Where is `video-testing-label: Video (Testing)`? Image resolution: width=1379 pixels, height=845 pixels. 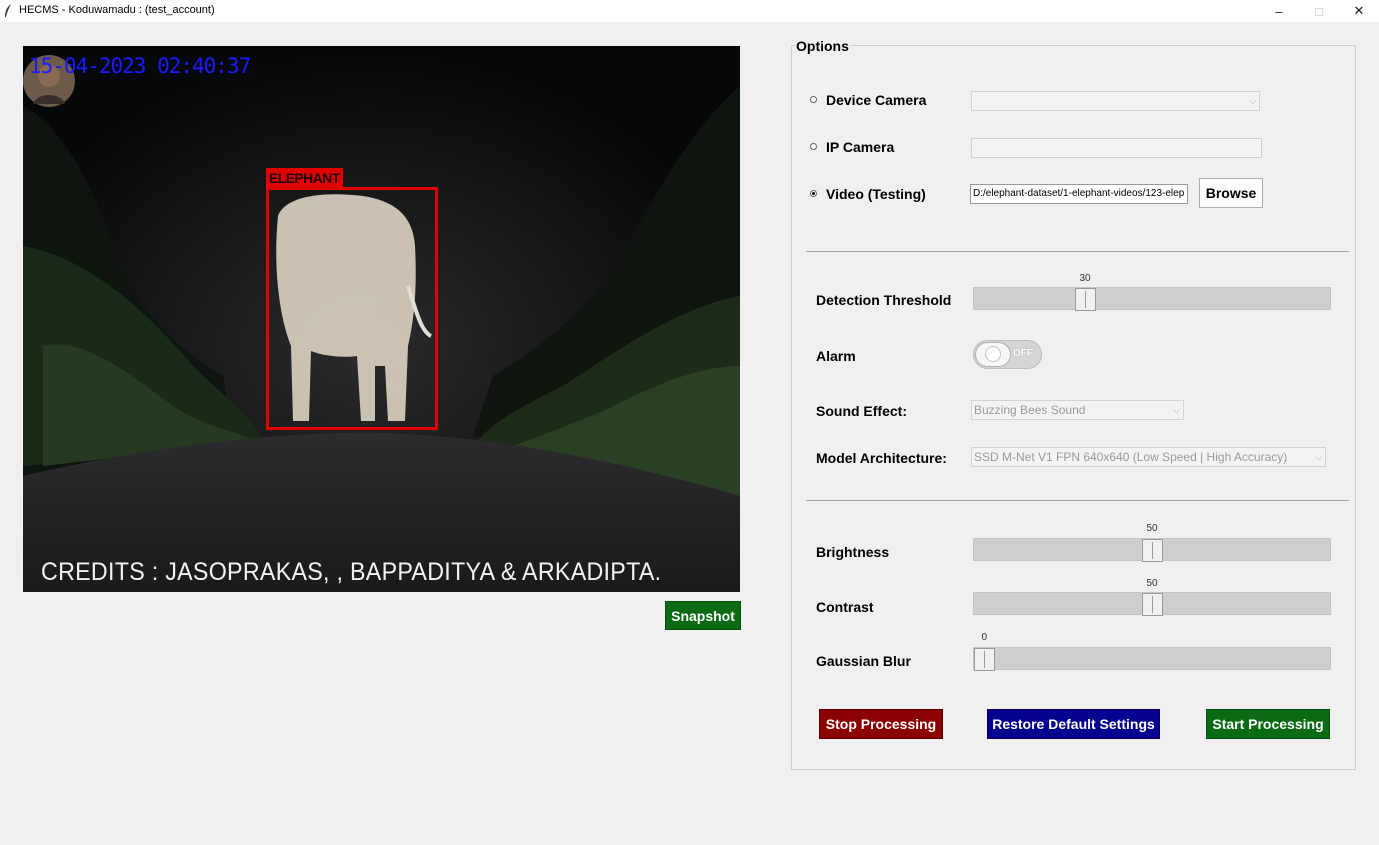 video-testing-label: Video (Testing) is located at coordinates (876, 194).